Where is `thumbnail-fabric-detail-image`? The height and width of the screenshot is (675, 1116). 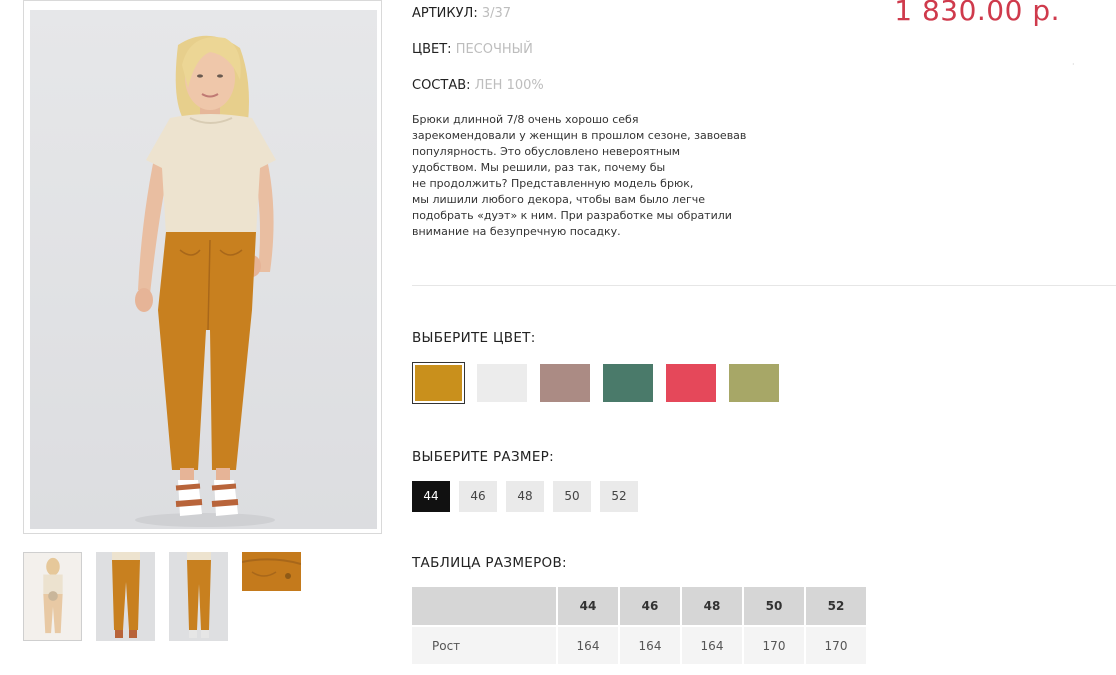
thumbnail-fabric-detail-image is located at coordinates (271, 571).